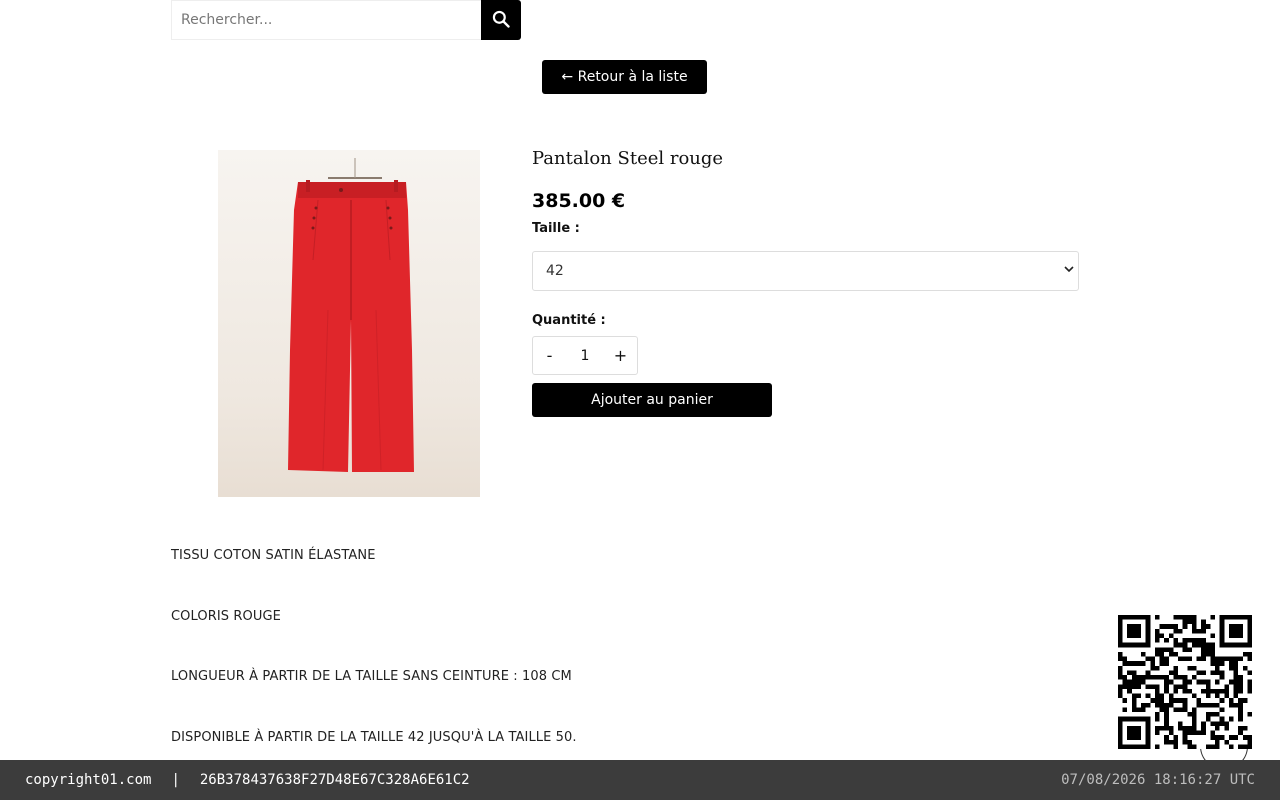  I want to click on search-button, so click(501, 20).